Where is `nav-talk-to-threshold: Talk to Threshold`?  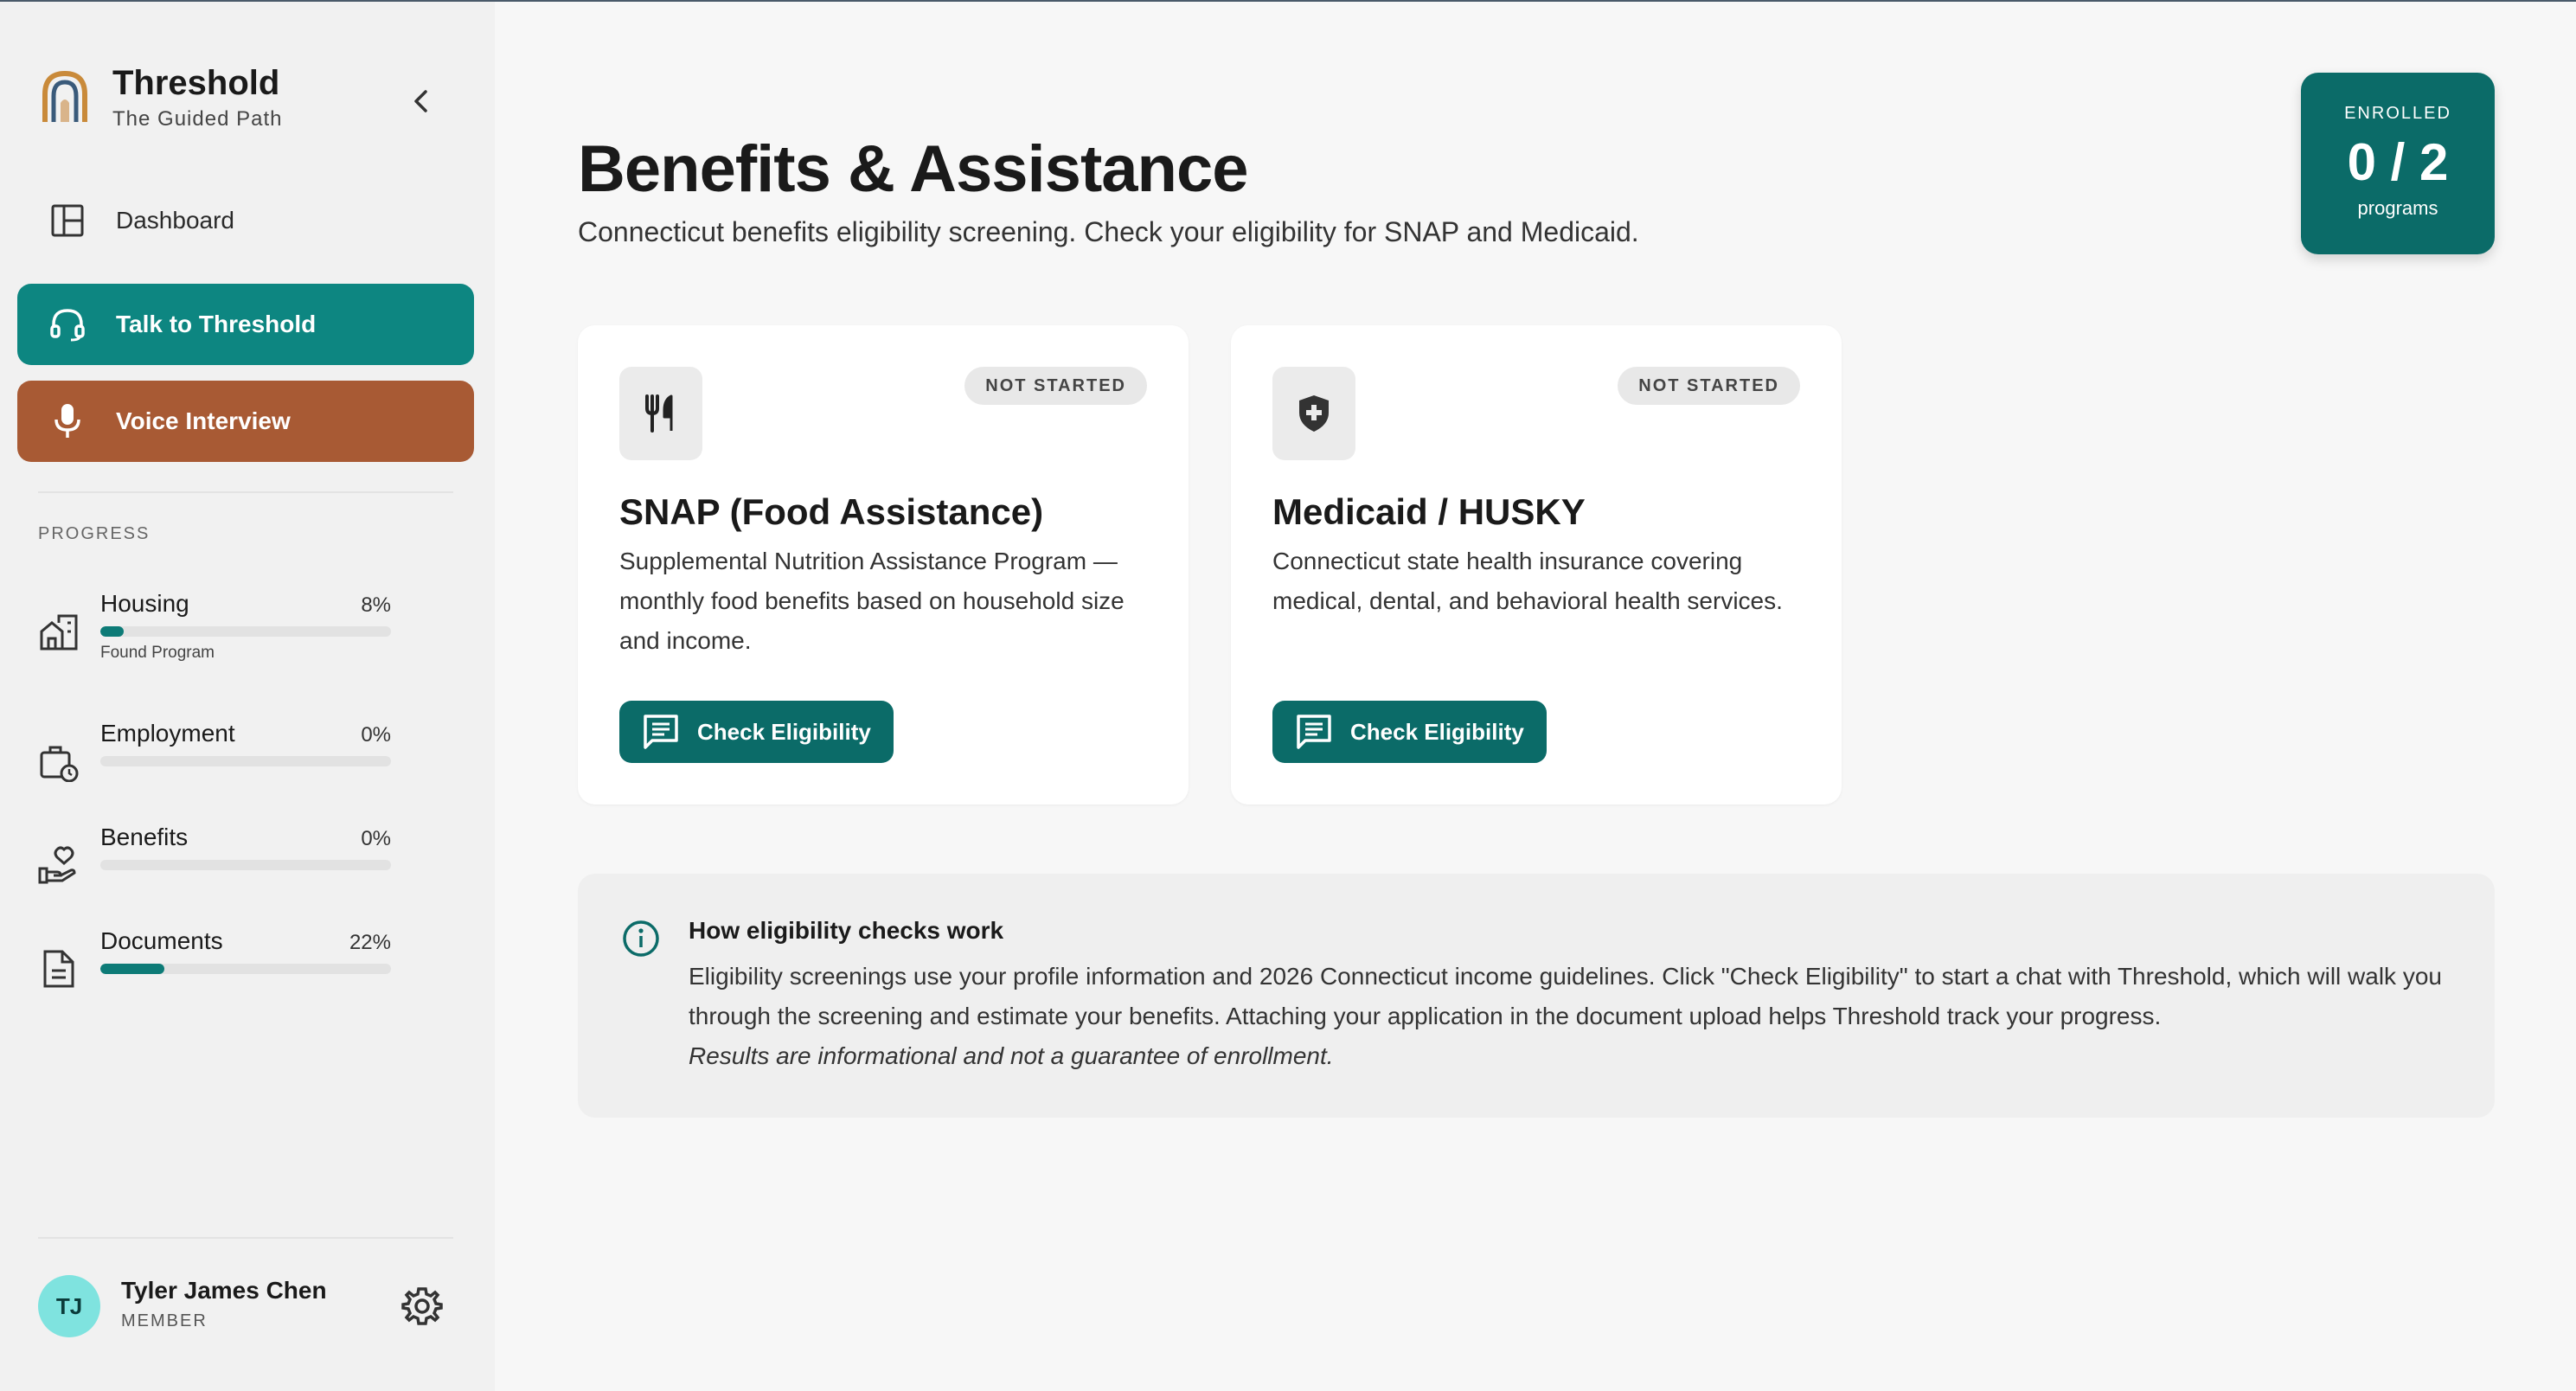
nav-talk-to-threshold: Talk to Threshold is located at coordinates (245, 324).